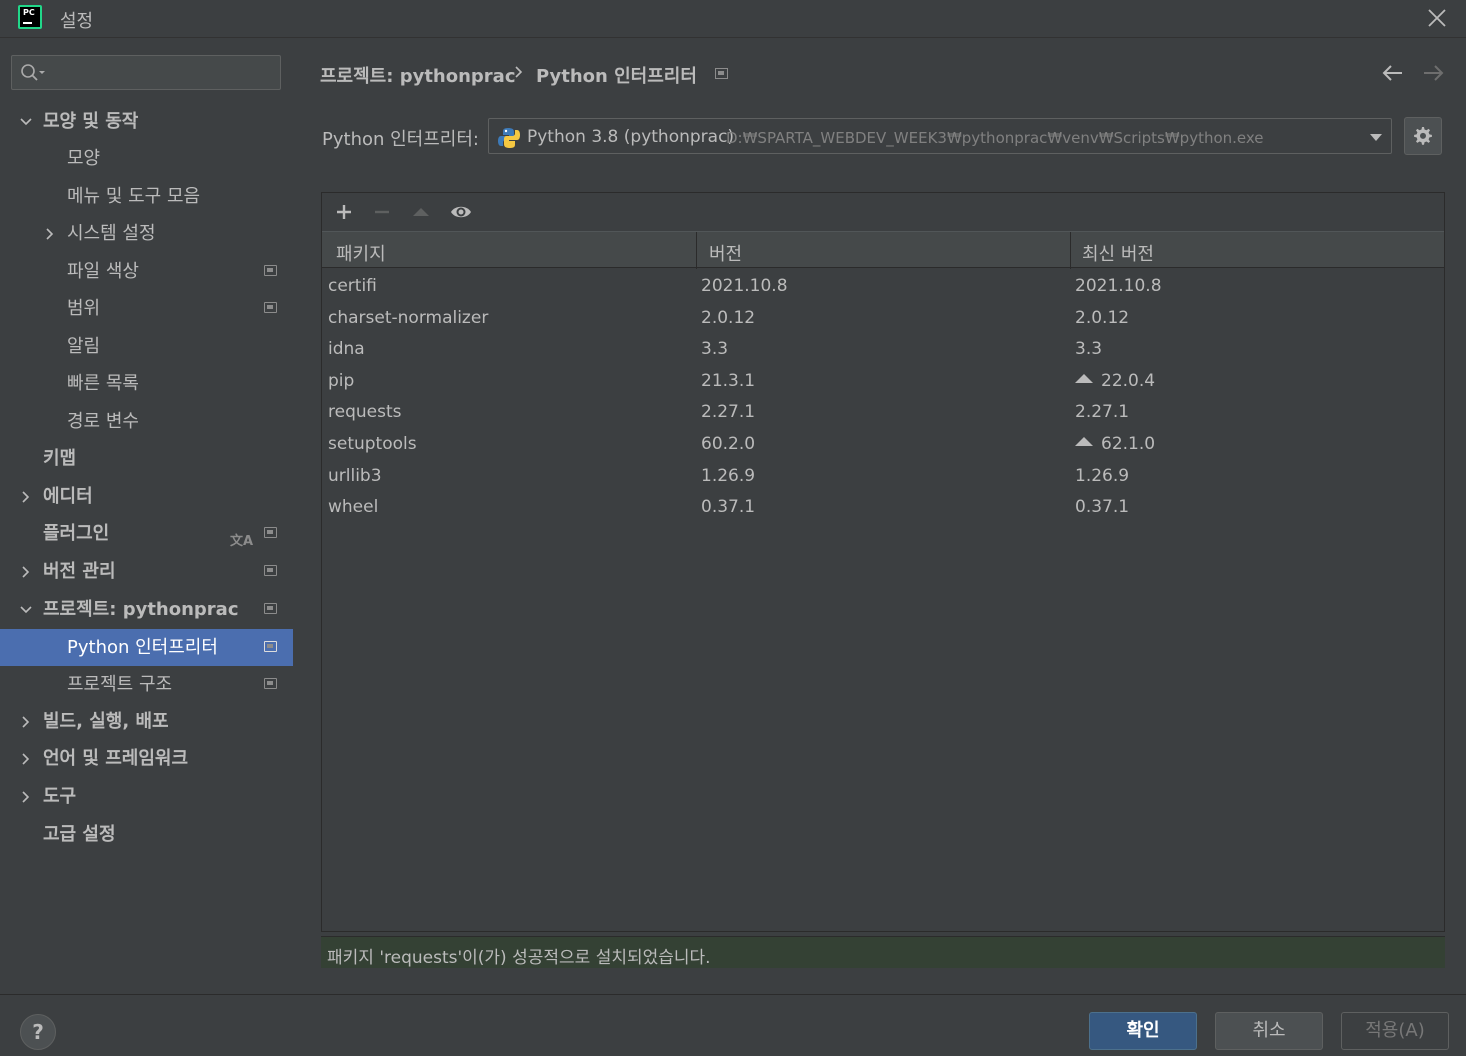 Image resolution: width=1466 pixels, height=1056 pixels. I want to click on interpreter-settings-button, so click(1423, 136).